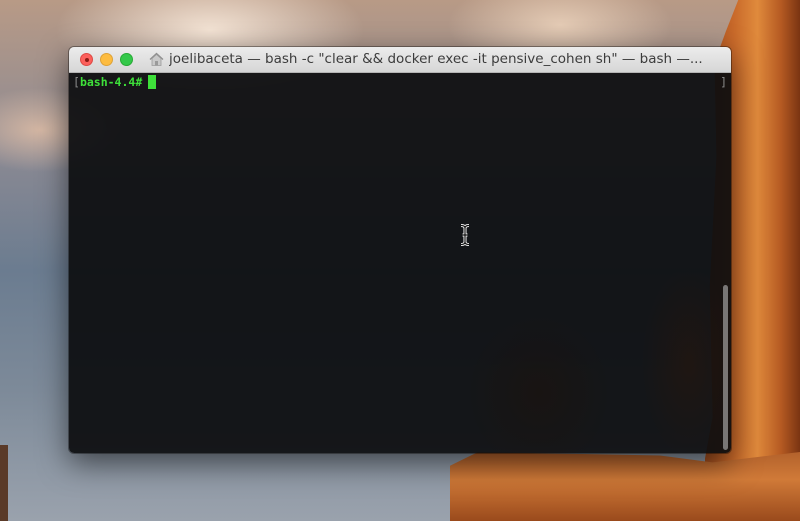 This screenshot has height=521, width=800. Describe the element at coordinates (86, 59) in the screenshot. I see `close-button` at that location.